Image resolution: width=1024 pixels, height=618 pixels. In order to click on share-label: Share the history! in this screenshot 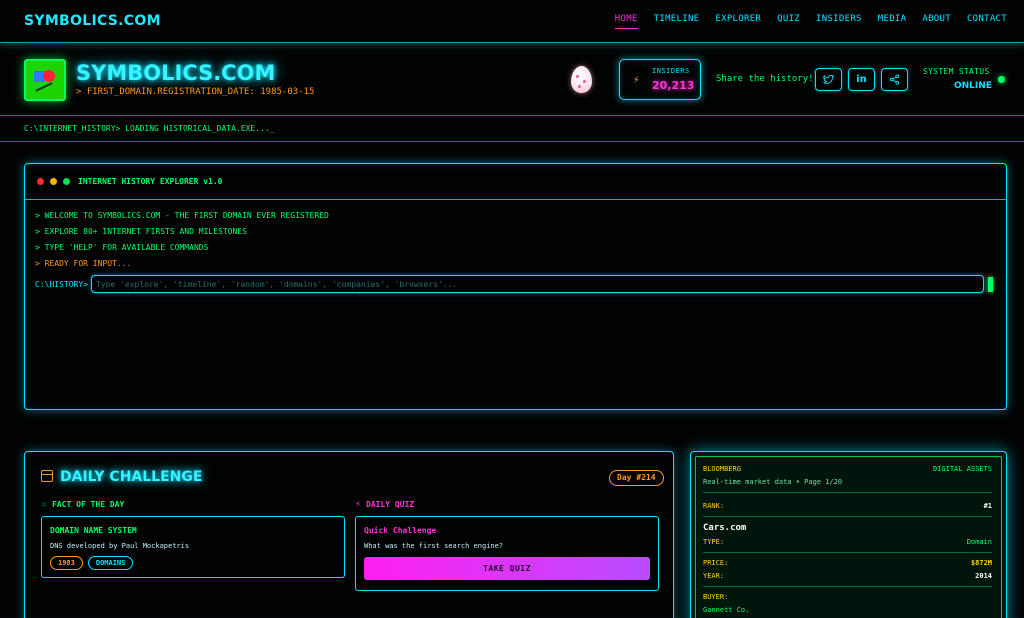, I will do `click(765, 79)`.